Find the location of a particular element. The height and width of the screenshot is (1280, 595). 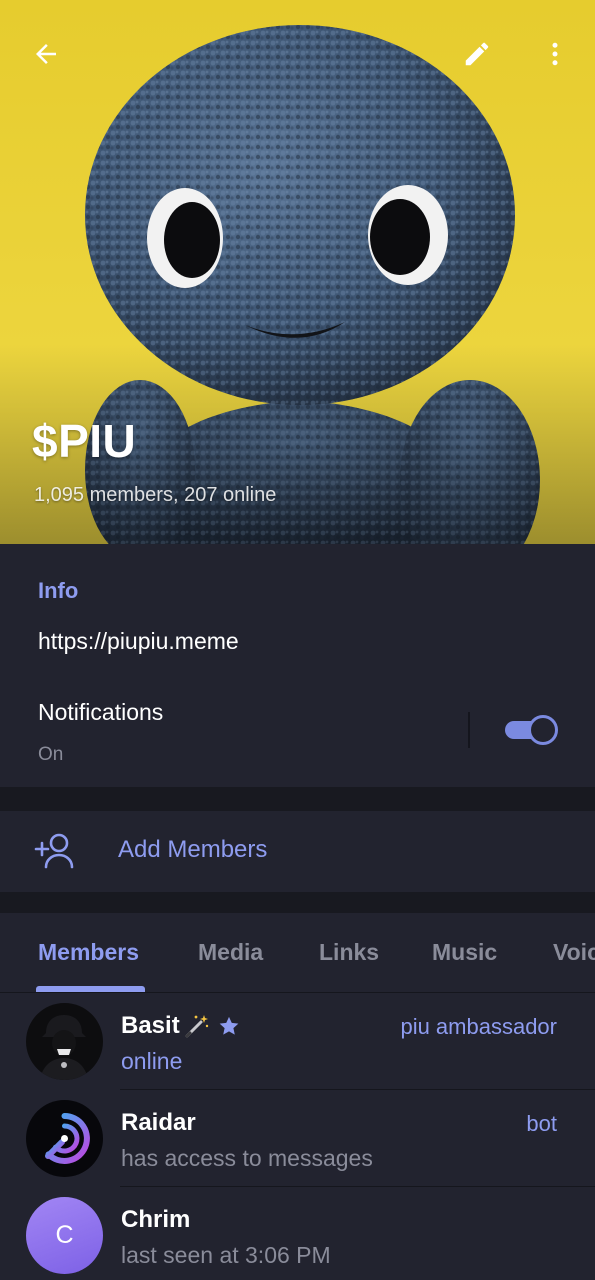

member-role: bot is located at coordinates (541, 1123).